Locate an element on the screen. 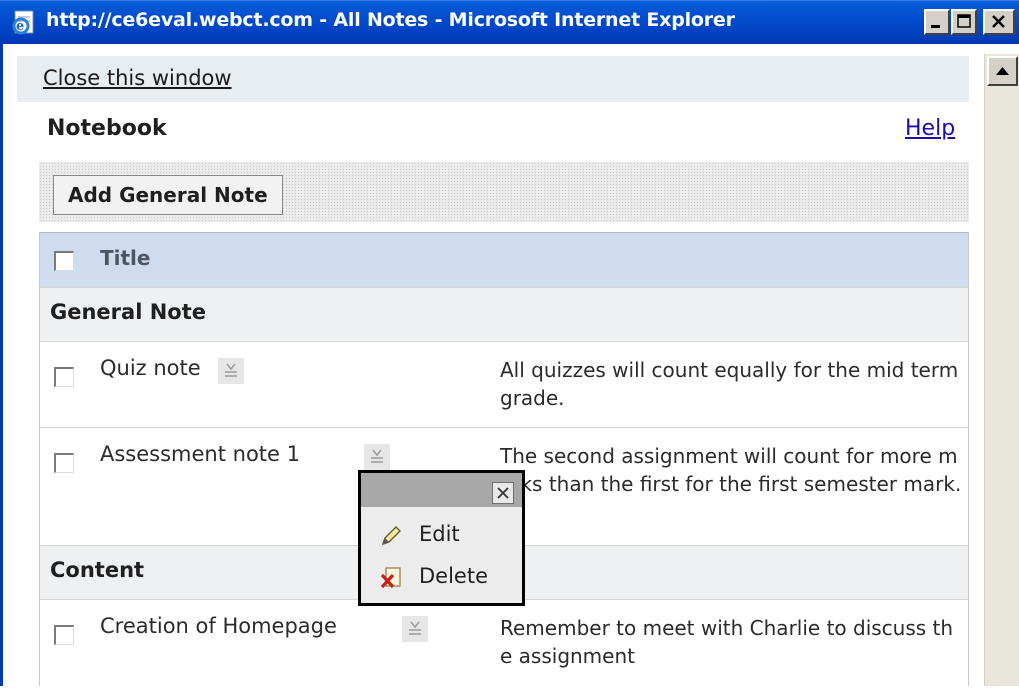  help-link: Help is located at coordinates (930, 128).